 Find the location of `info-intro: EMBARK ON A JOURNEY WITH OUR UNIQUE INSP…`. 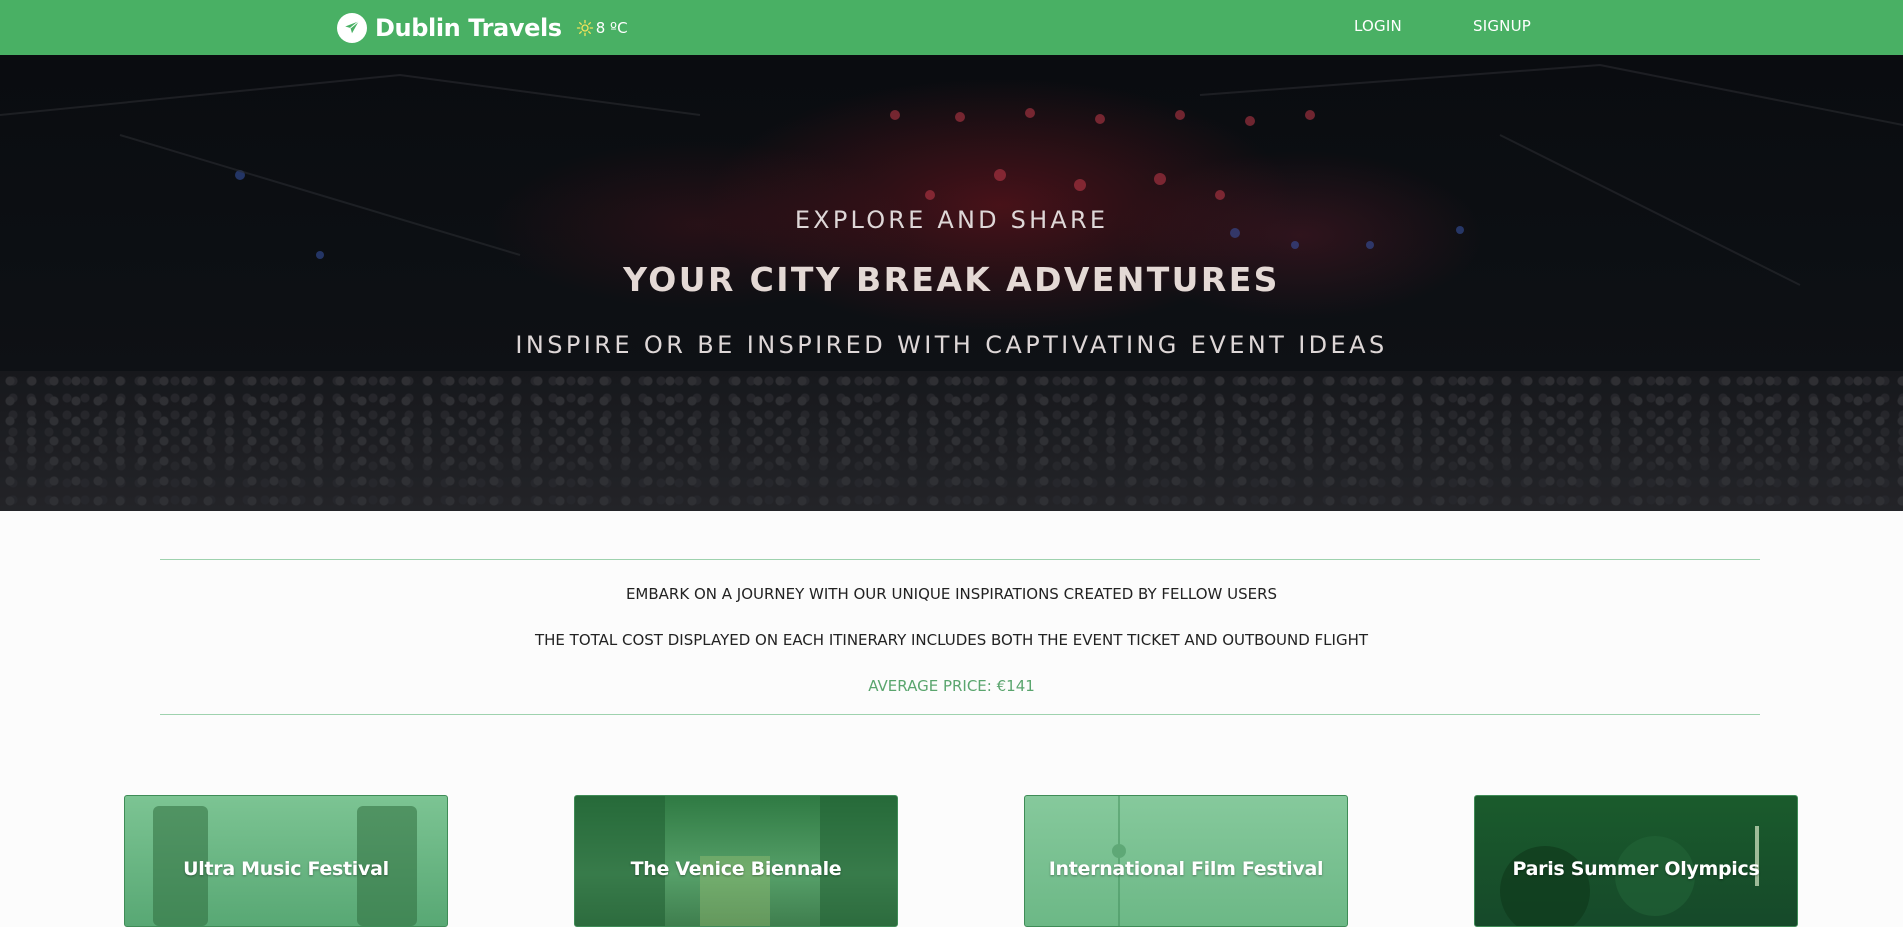

info-intro: EMBARK ON A JOURNEY WITH OUR UNIQUE INSP… is located at coordinates (951, 594).